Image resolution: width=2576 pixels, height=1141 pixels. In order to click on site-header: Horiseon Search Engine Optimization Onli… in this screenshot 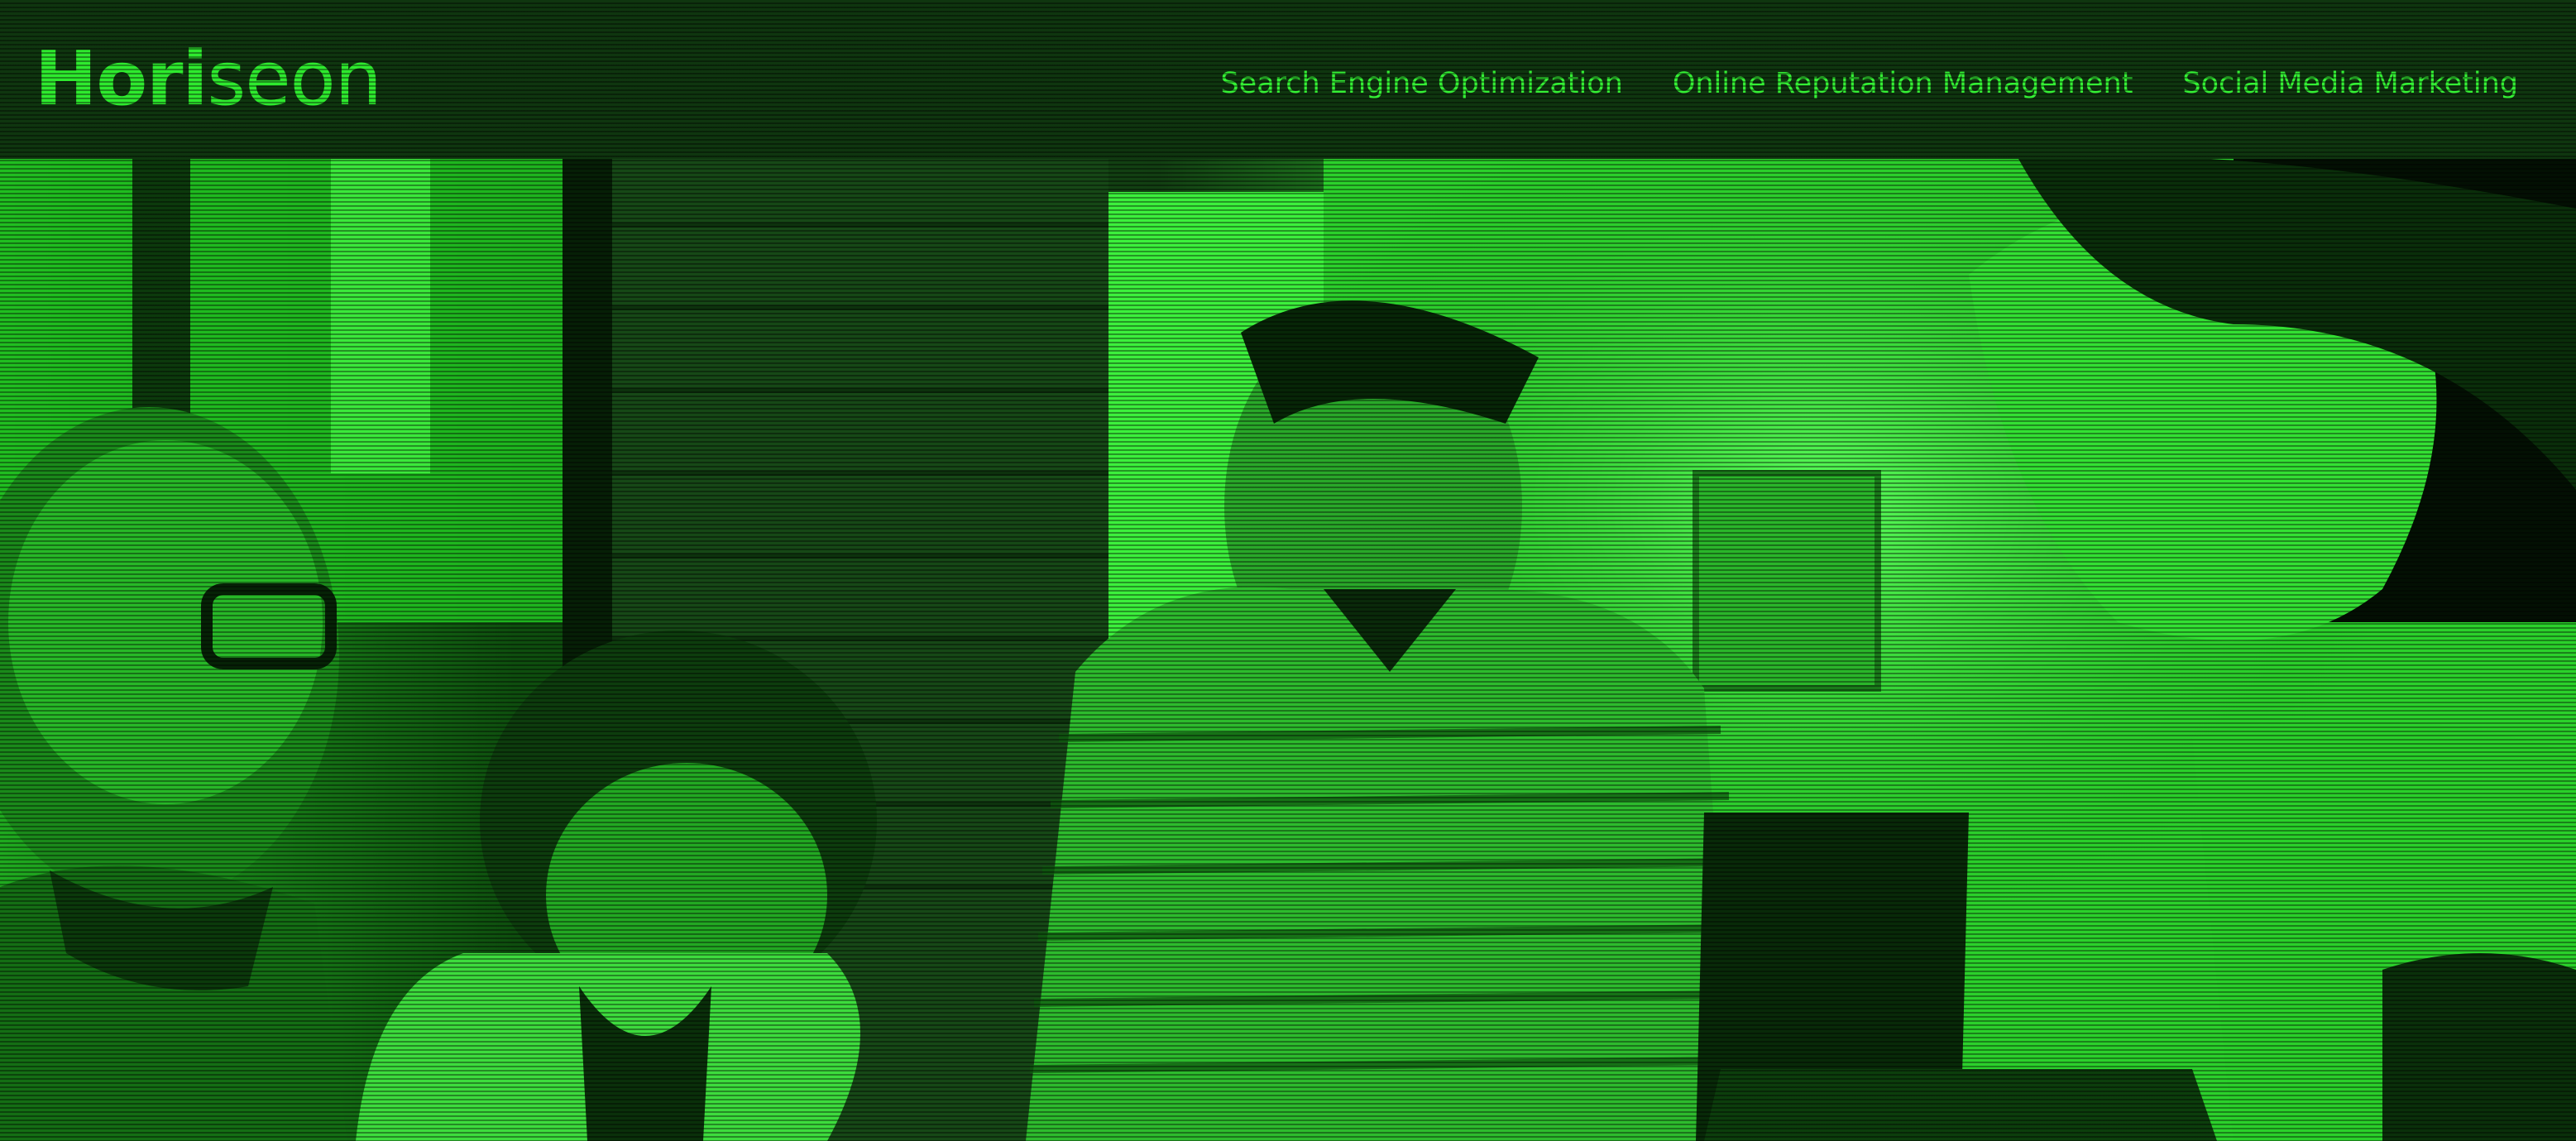, I will do `click(1288, 79)`.